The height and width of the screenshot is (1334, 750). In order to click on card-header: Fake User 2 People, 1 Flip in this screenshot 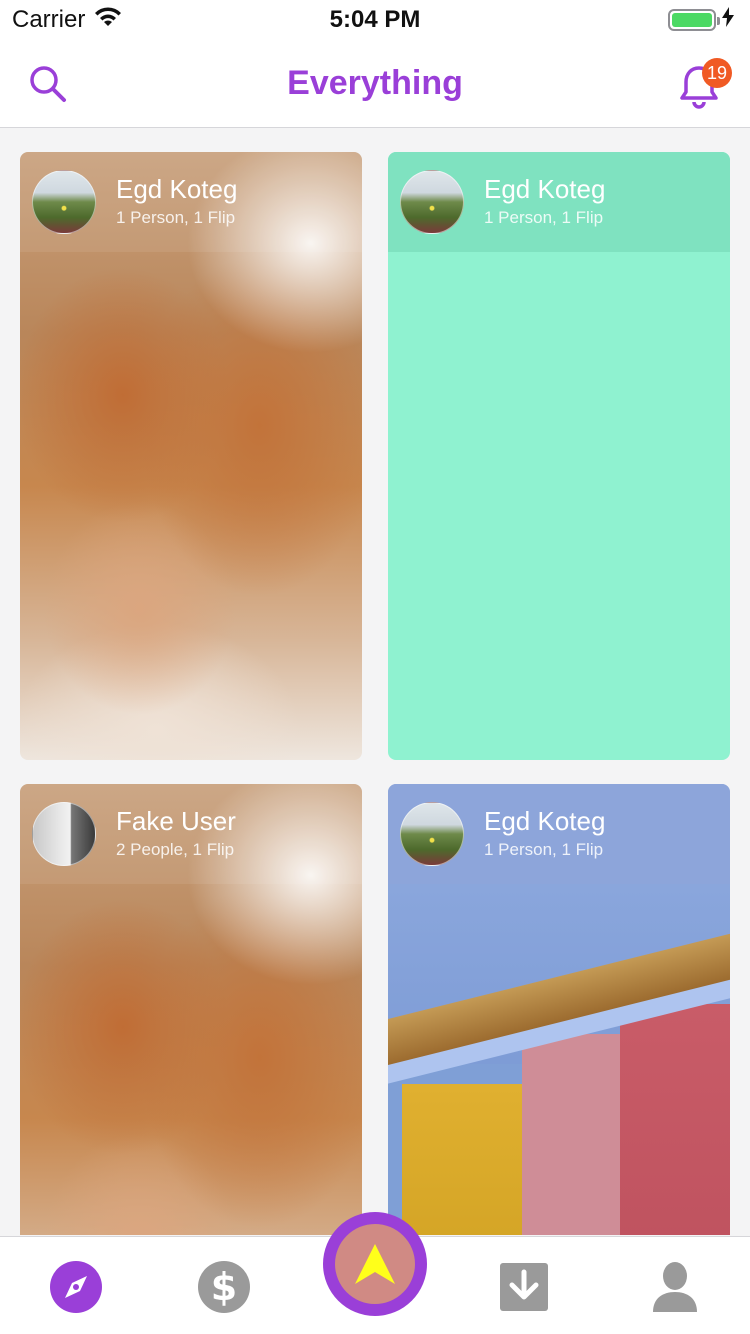, I will do `click(191, 834)`.